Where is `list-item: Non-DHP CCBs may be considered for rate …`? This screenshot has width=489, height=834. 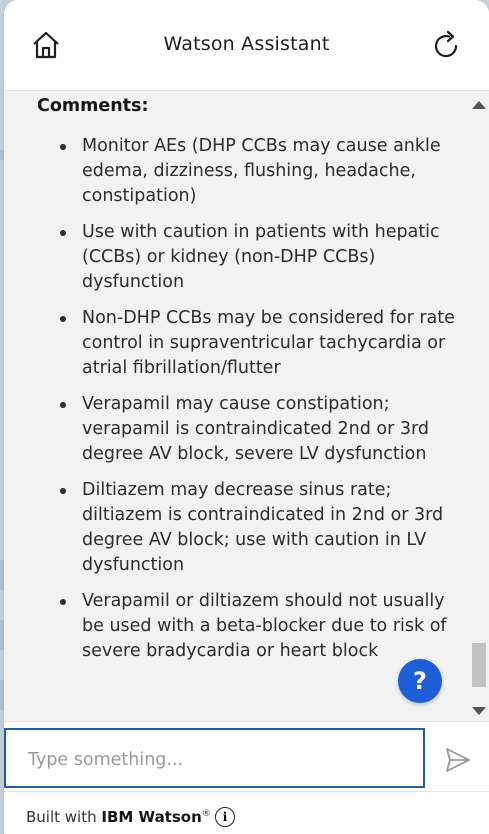
list-item: Non-DHP CCBs may be considered for rate … is located at coordinates (258, 343).